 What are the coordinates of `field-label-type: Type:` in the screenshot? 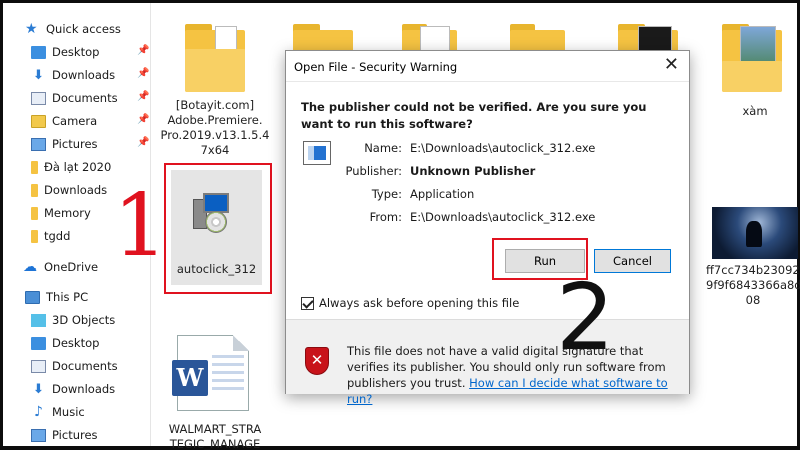 It's located at (386, 194).